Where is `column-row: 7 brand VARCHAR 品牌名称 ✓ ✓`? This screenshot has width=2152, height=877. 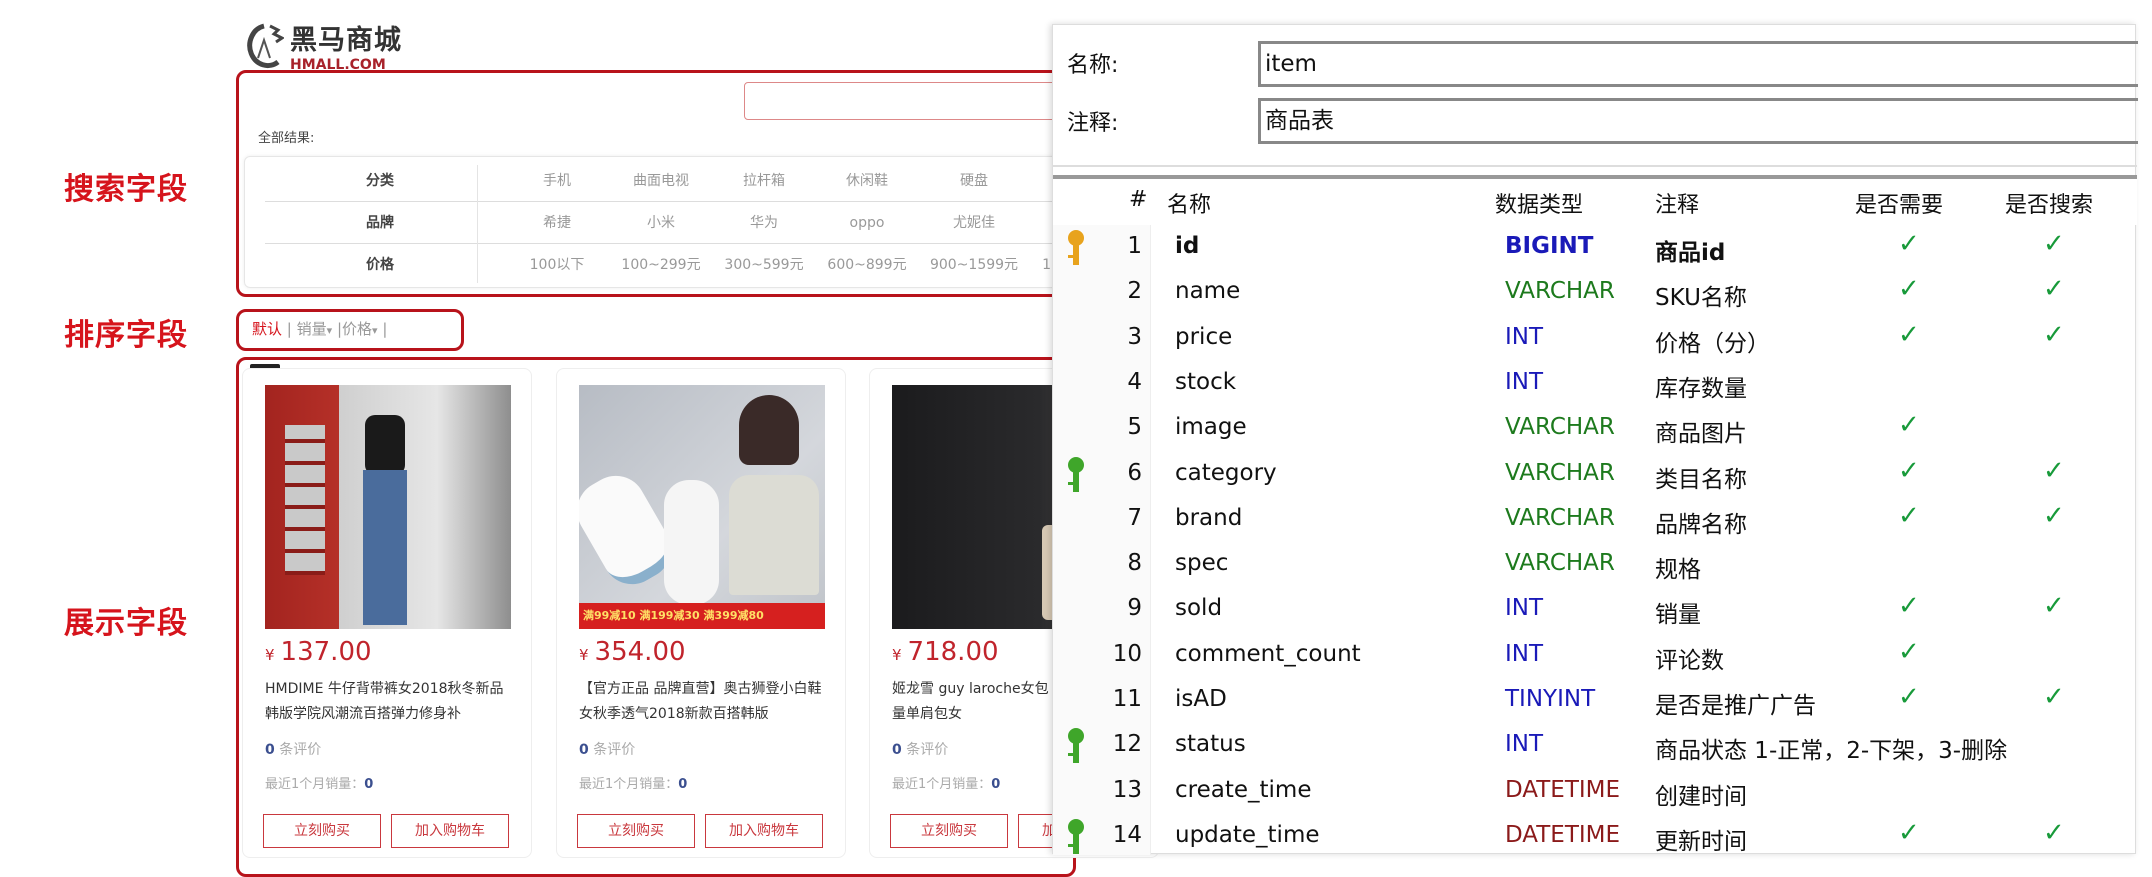
column-row: 7 brand VARCHAR 品牌名称 ✓ ✓ is located at coordinates (1595, 519).